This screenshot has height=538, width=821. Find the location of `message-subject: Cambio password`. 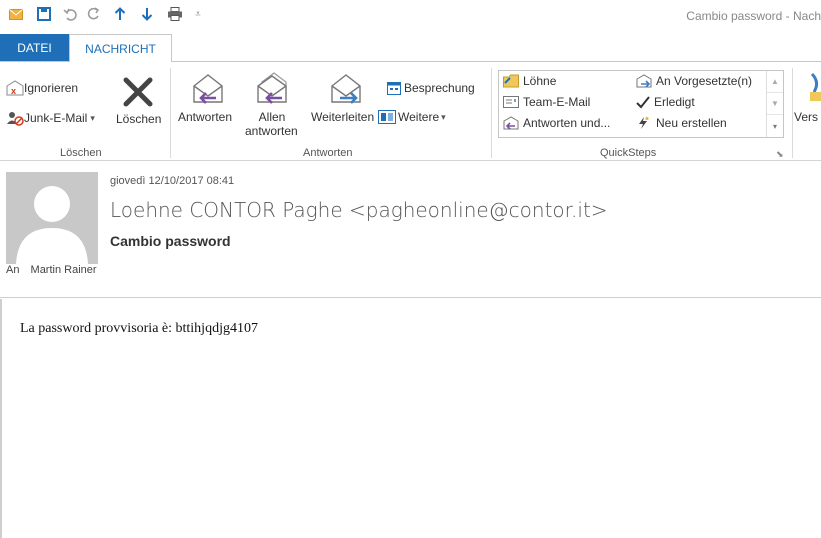

message-subject: Cambio password is located at coordinates (170, 241).